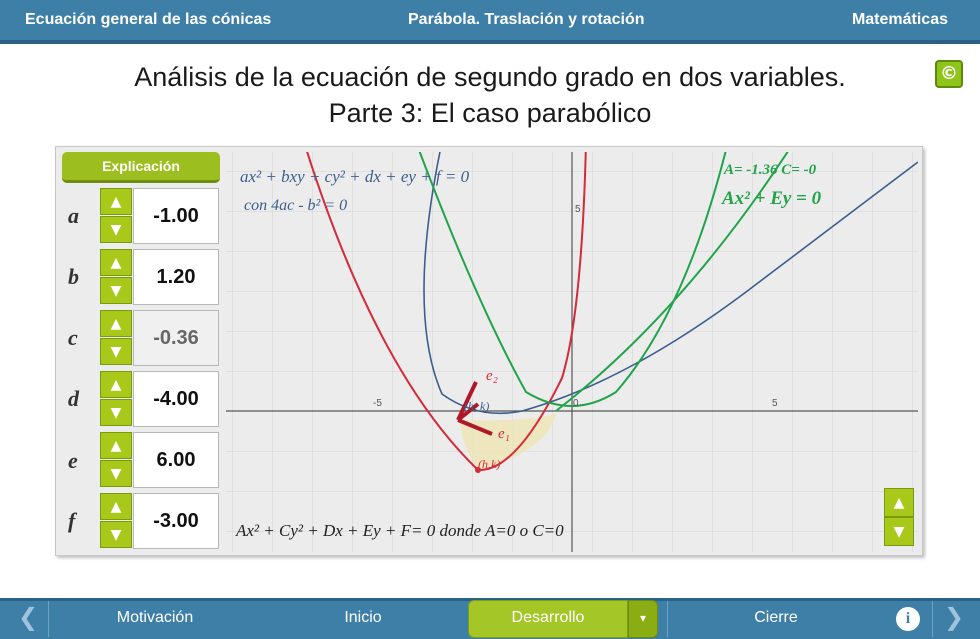 Image resolution: width=980 pixels, height=639 pixels. I want to click on stepper-d: ▲ ▼, so click(116, 399).